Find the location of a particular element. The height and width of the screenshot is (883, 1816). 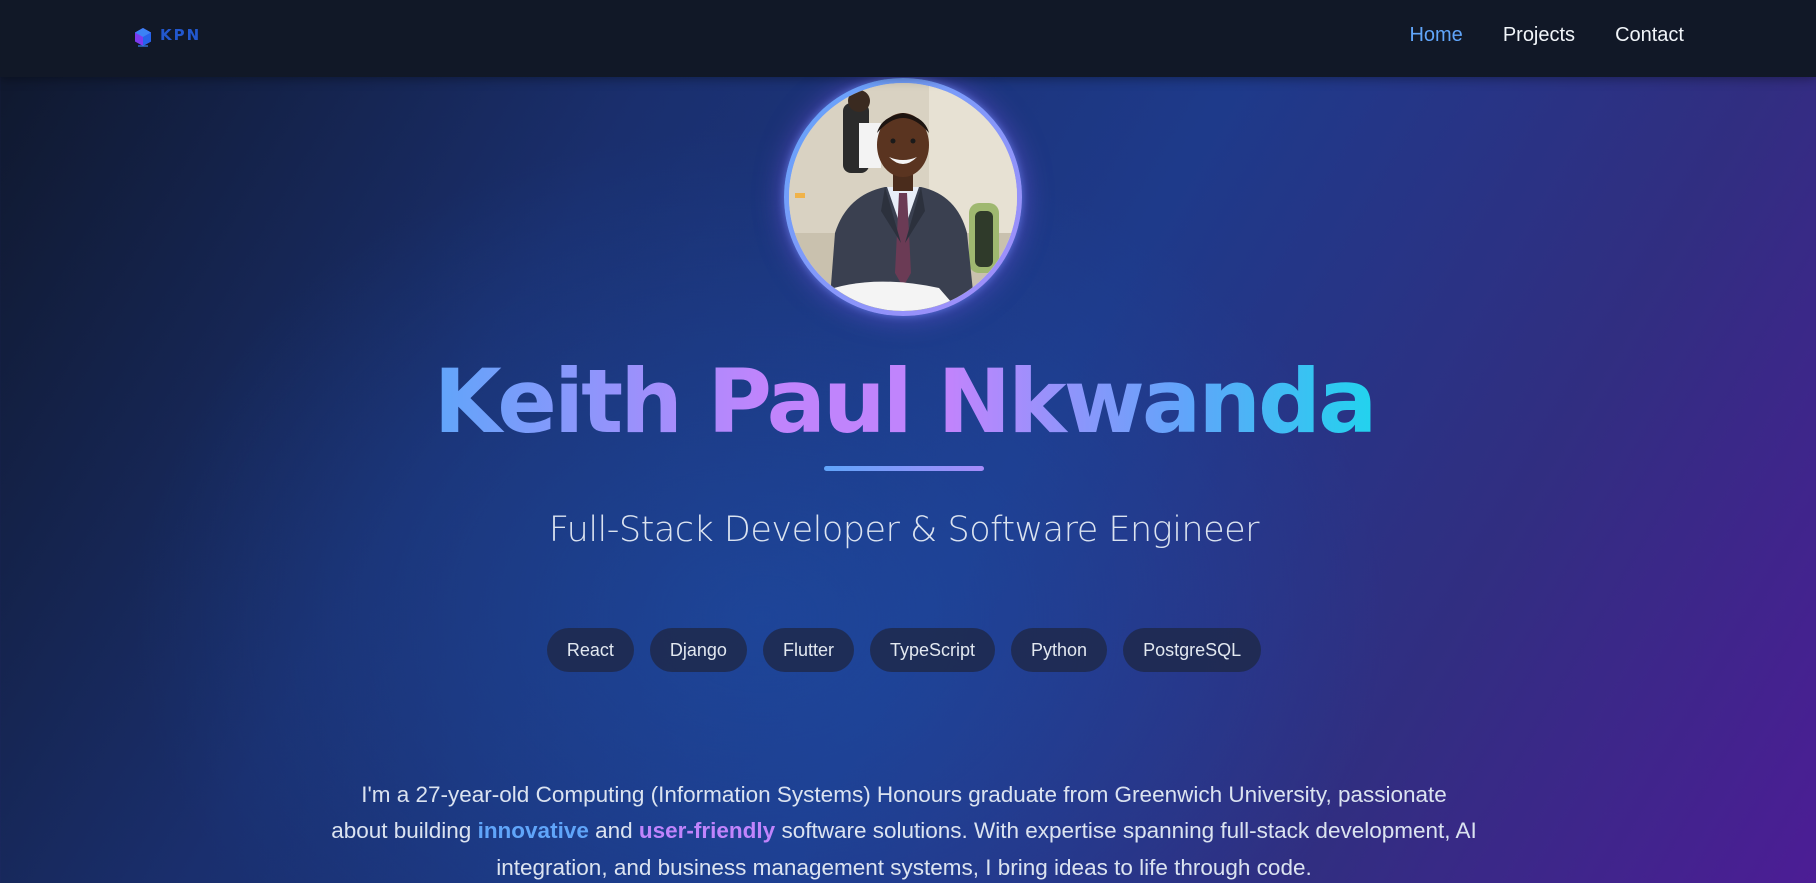

hero-name-text: Keith Paul Nkwanda is located at coordinates (905, 401).